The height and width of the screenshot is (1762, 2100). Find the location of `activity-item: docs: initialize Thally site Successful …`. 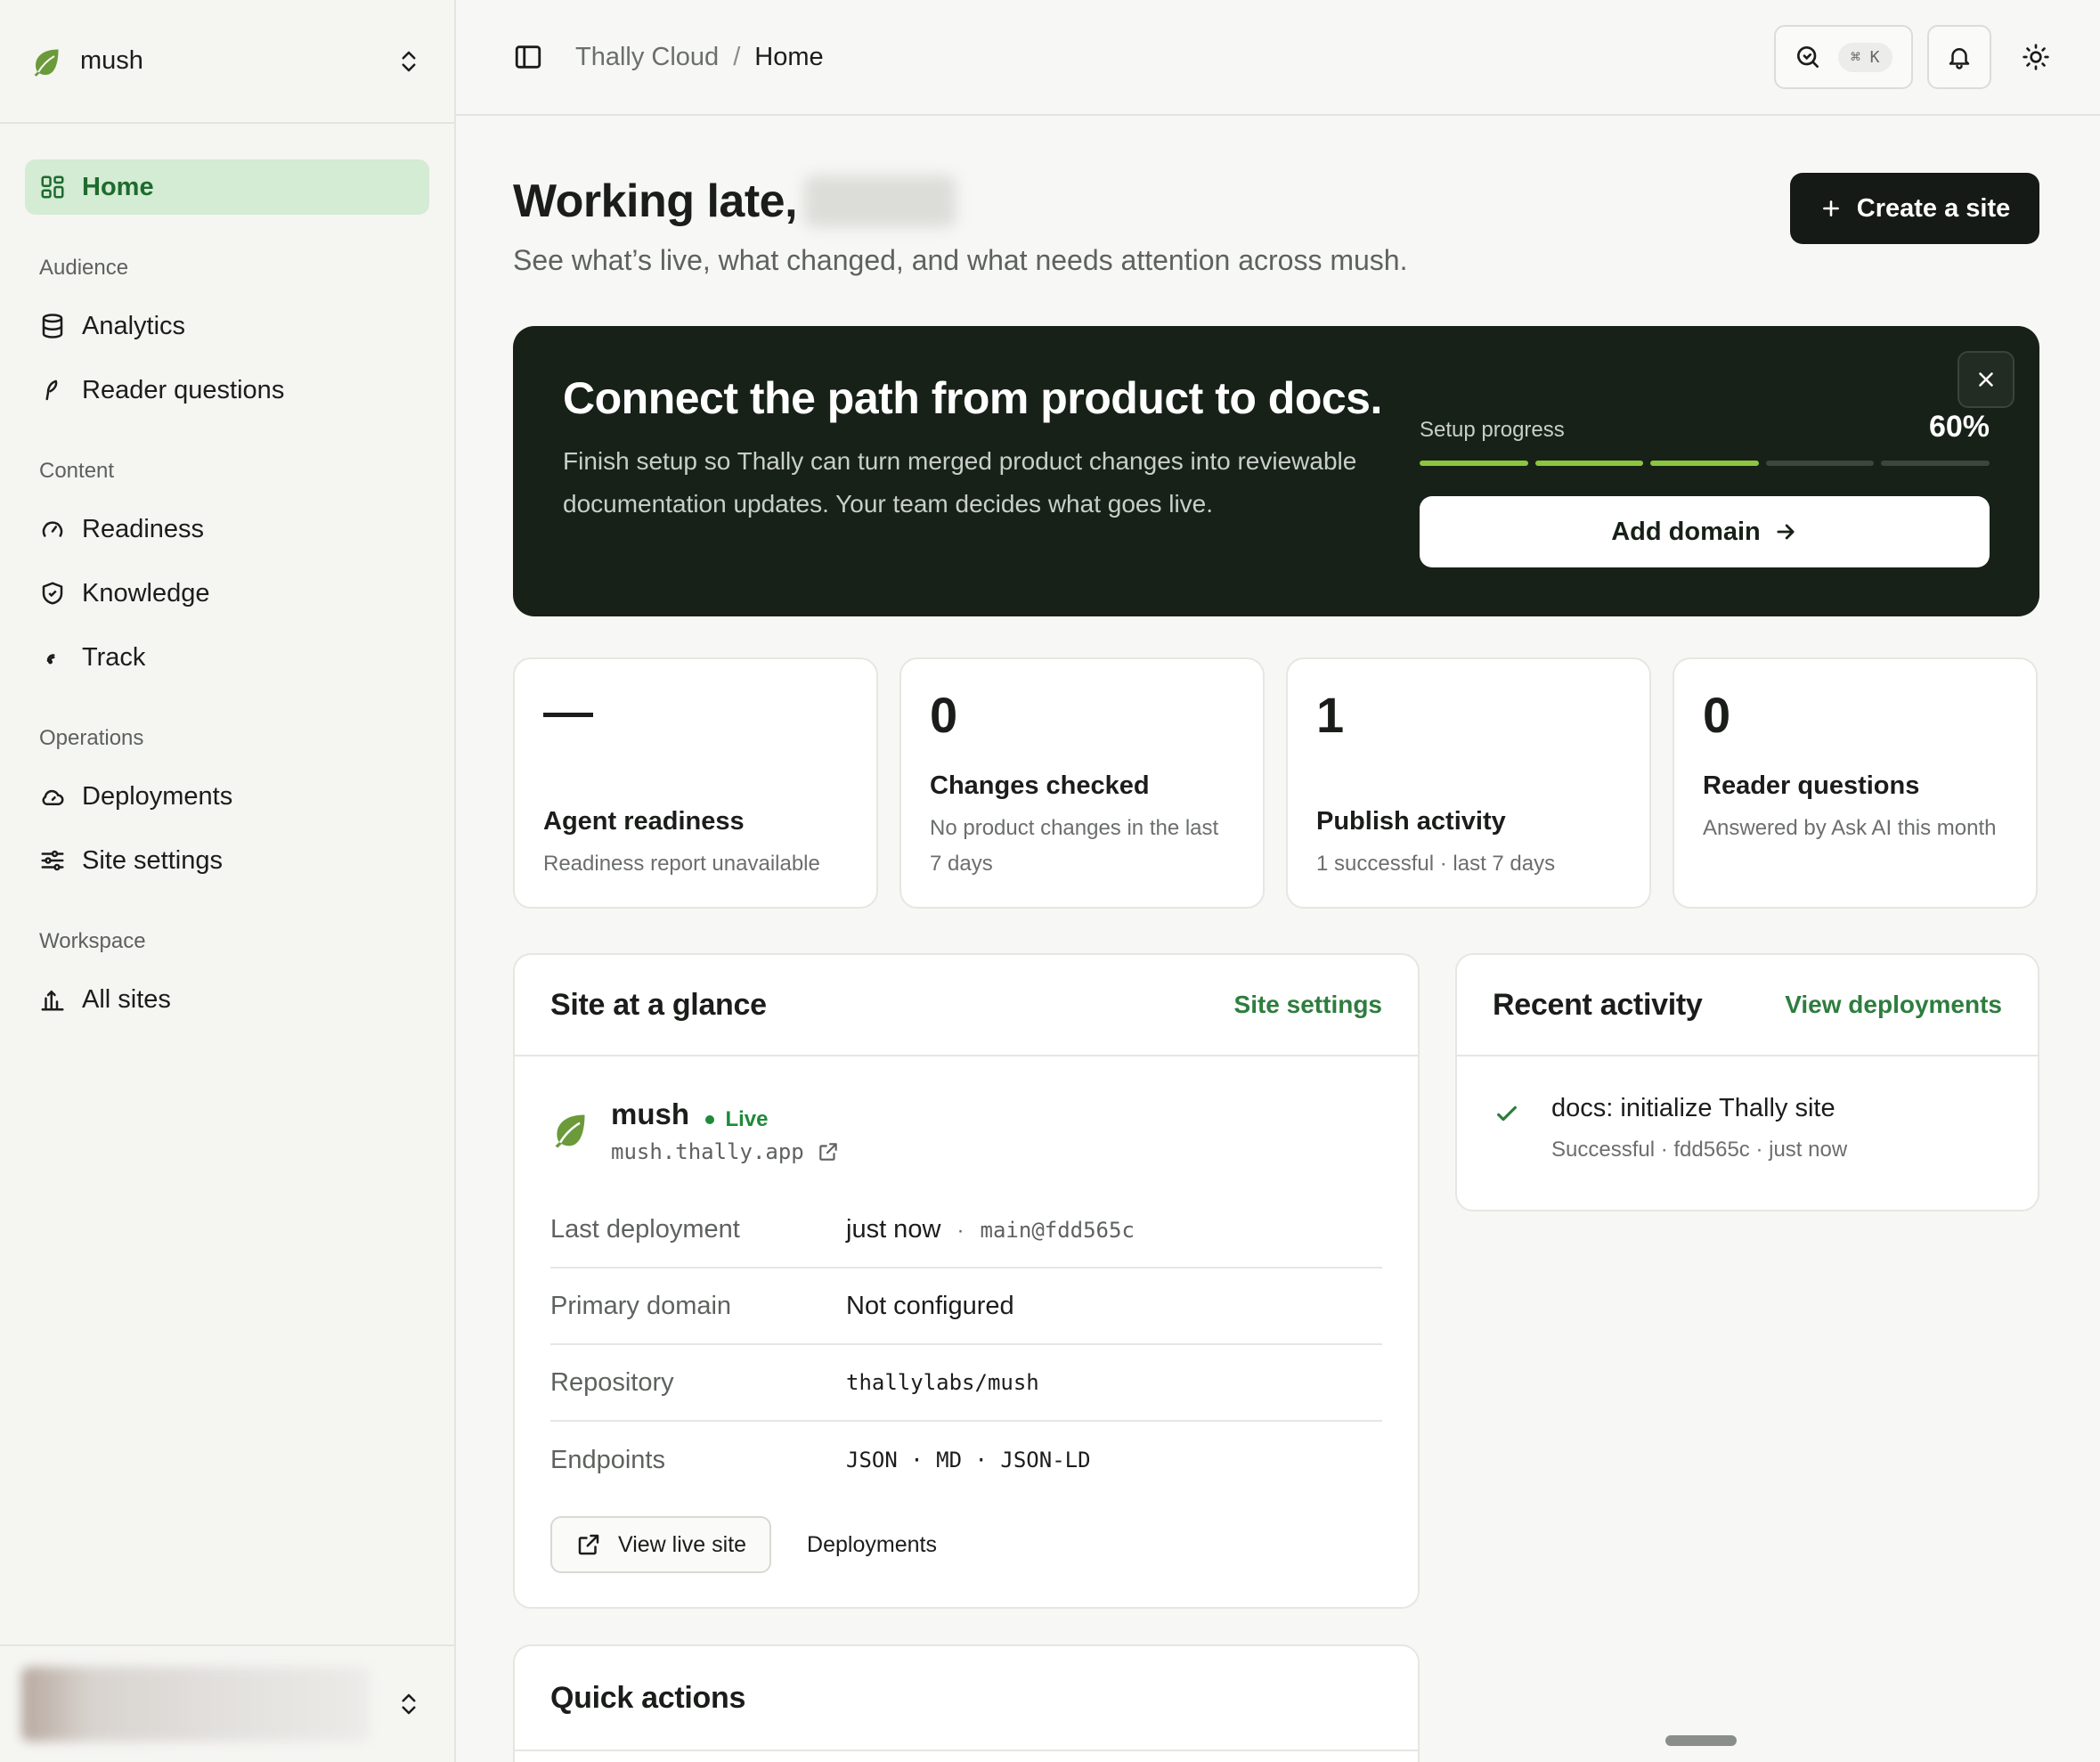

activity-item: docs: initialize Thally site Successful … is located at coordinates (1670, 1128).